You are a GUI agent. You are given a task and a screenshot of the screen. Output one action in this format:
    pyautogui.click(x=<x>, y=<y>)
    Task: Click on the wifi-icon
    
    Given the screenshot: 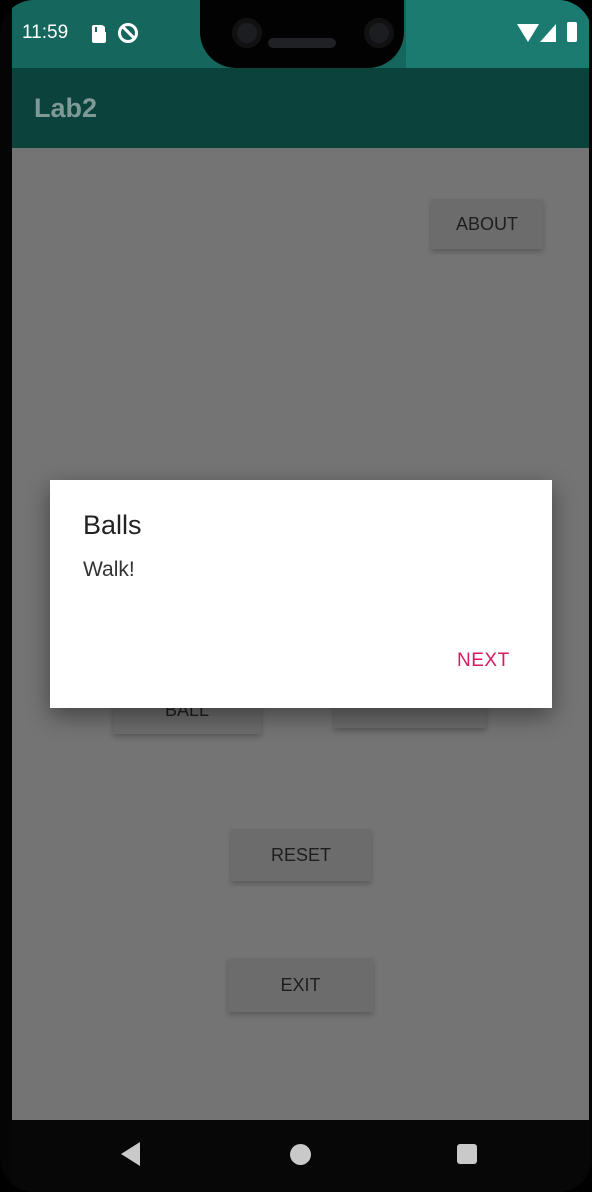 What is the action you would take?
    pyautogui.click(x=528, y=33)
    